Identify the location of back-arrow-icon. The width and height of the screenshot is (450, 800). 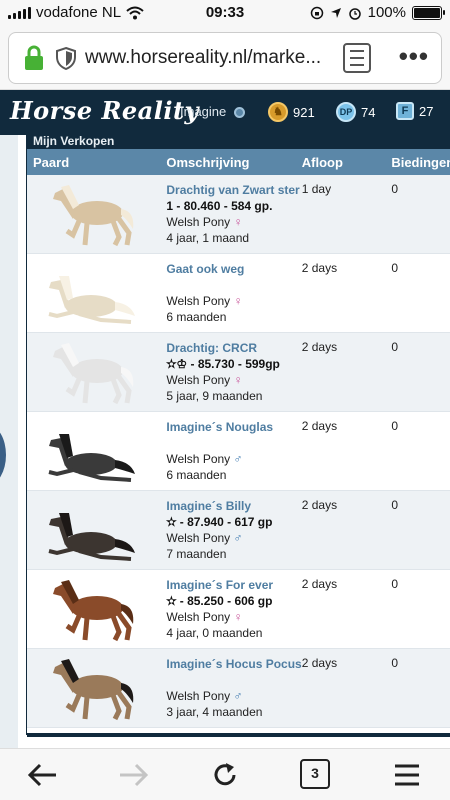
(43, 775).